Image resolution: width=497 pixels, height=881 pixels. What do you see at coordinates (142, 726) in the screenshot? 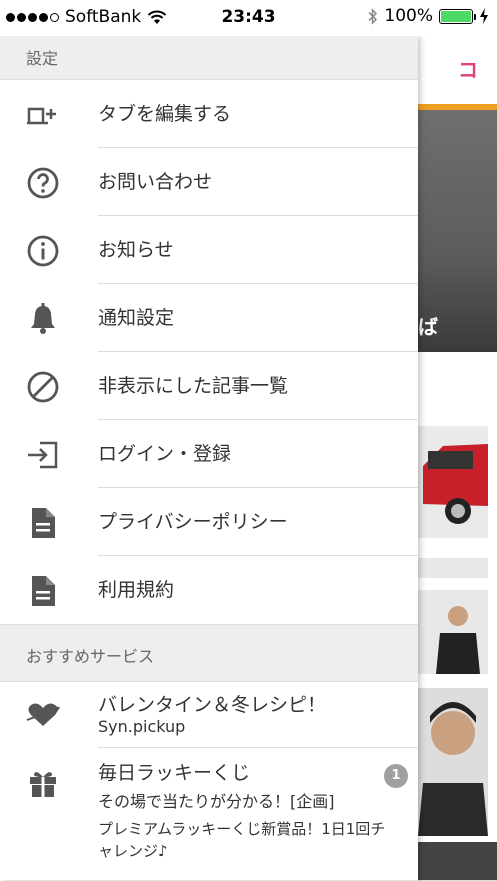
I see `service-subtitle: Syn.pickup` at bounding box center [142, 726].